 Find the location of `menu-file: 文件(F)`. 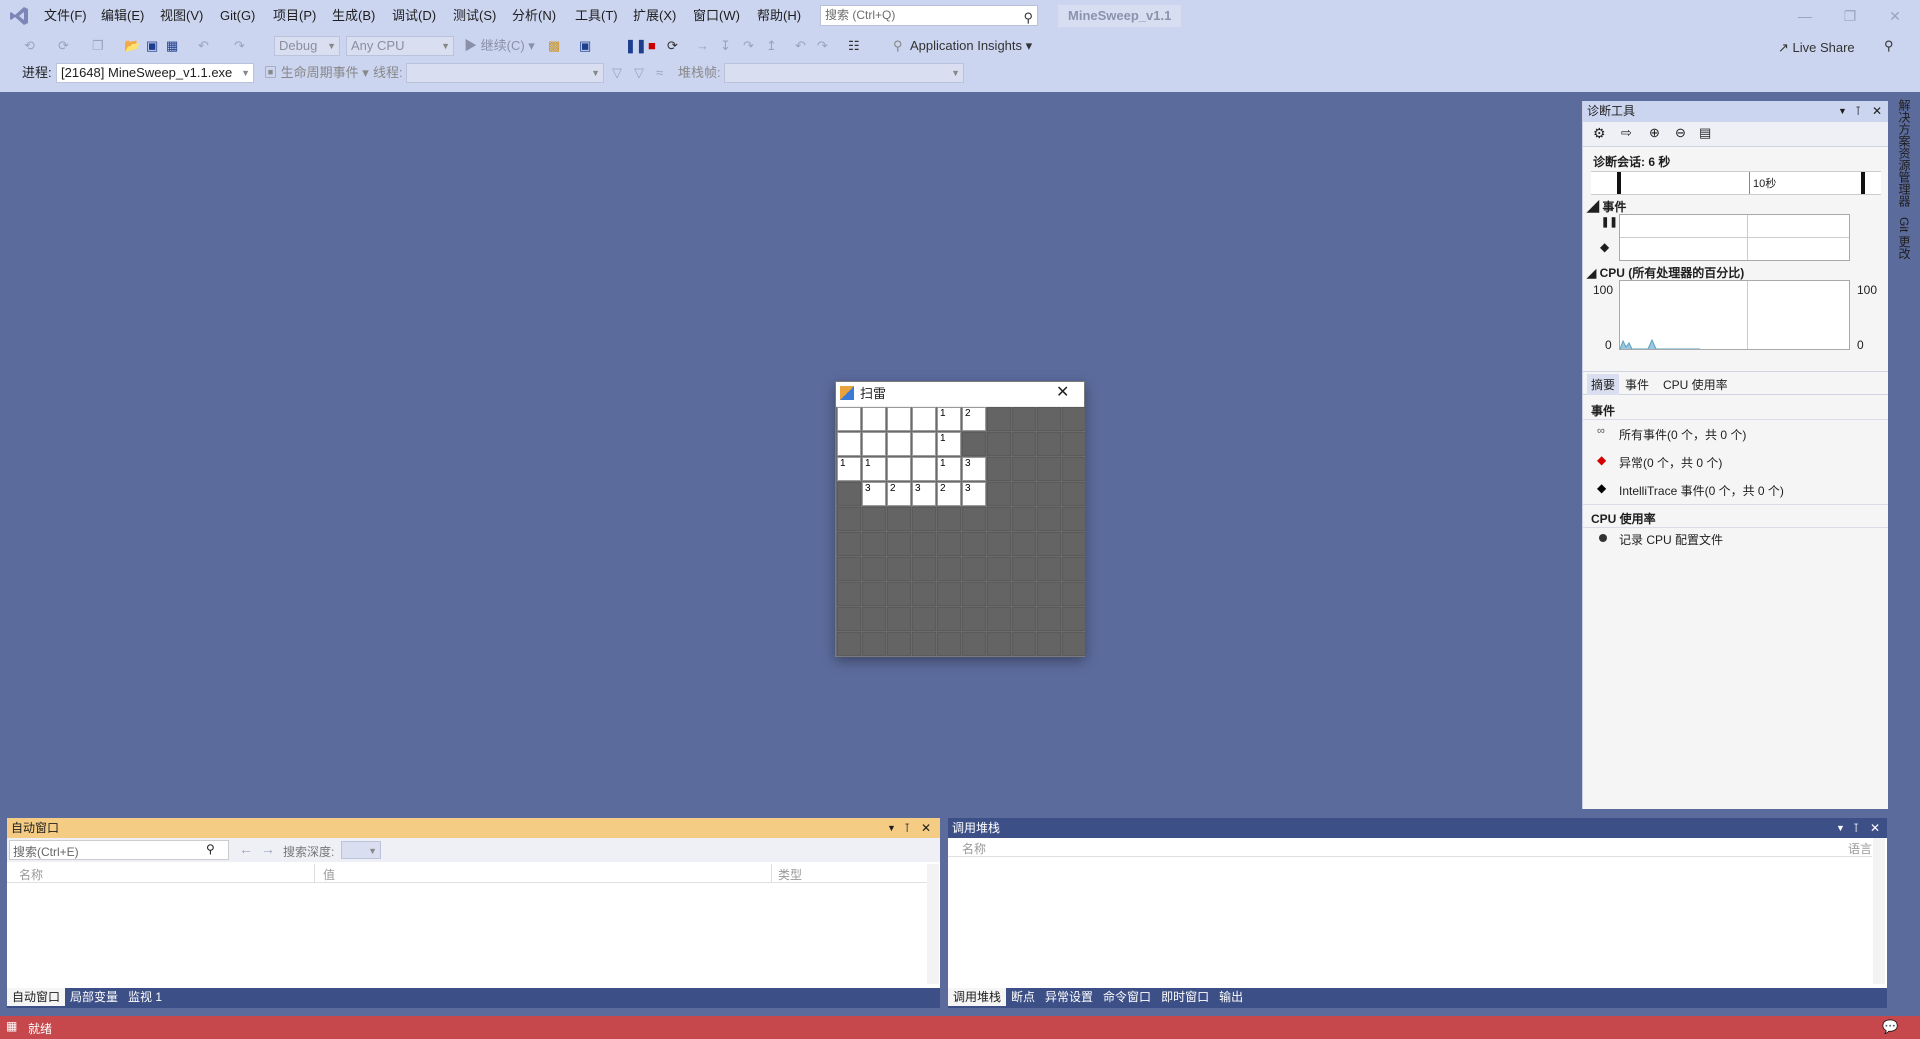

menu-file: 文件(F) is located at coordinates (65, 16).